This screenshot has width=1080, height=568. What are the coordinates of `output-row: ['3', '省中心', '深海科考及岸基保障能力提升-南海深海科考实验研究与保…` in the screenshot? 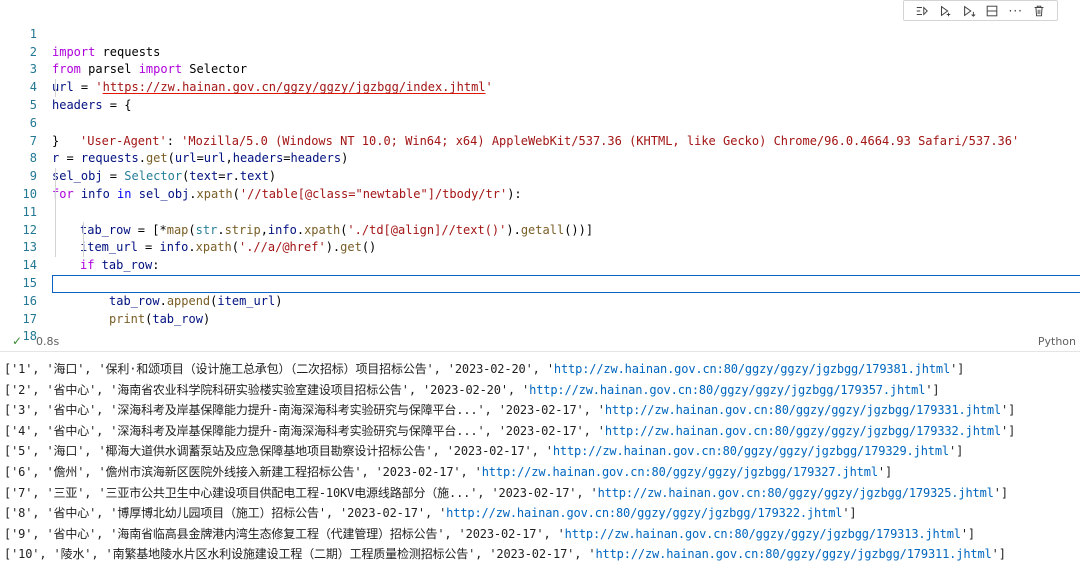 It's located at (510, 410).